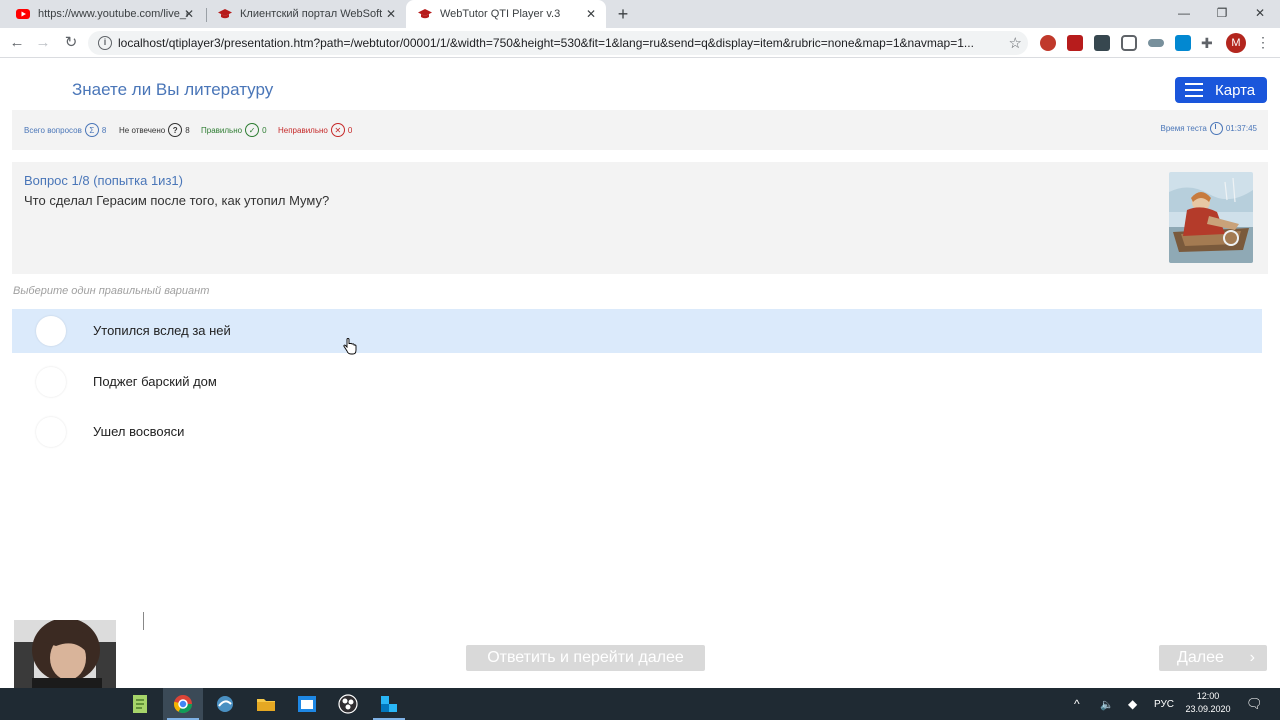  What do you see at coordinates (155, 381) in the screenshot?
I see `answer-option-label: Поджег барский дом` at bounding box center [155, 381].